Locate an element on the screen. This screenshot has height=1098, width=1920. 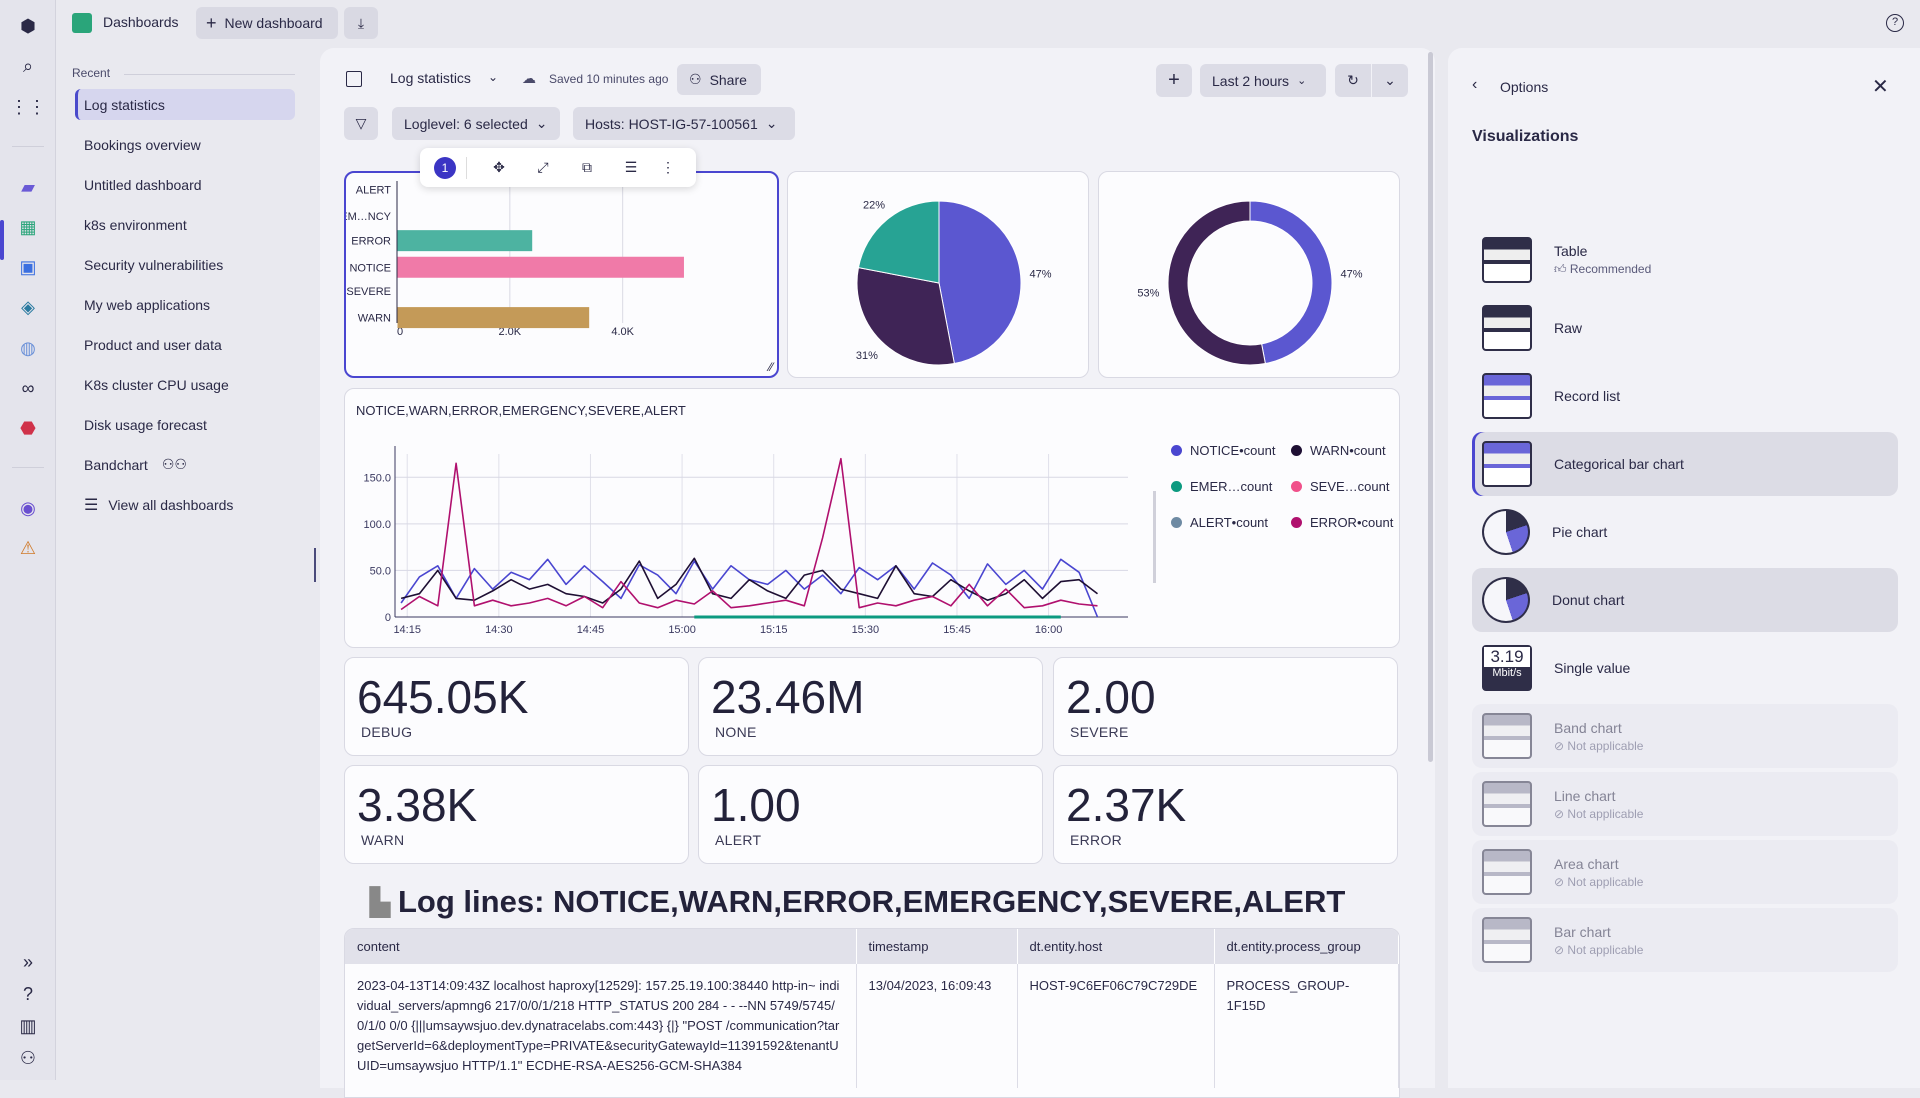
chevron-down-icon: ⌄ is located at coordinates (493, 77).